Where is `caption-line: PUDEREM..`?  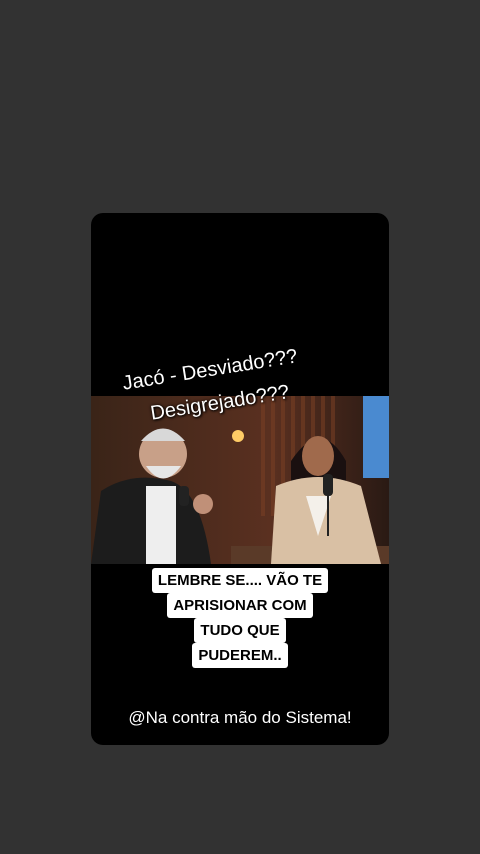 caption-line: PUDEREM.. is located at coordinates (240, 655).